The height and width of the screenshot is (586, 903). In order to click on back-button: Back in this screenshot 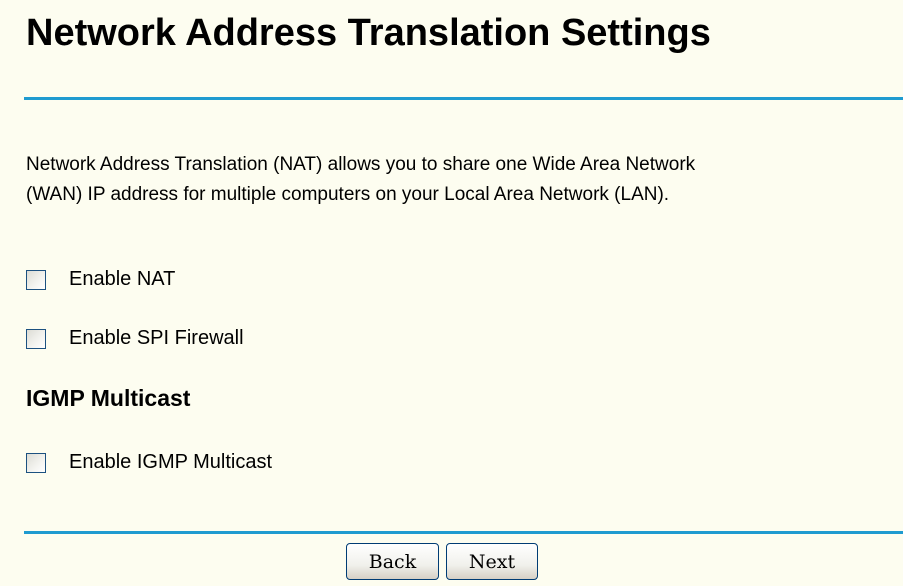, I will do `click(392, 561)`.